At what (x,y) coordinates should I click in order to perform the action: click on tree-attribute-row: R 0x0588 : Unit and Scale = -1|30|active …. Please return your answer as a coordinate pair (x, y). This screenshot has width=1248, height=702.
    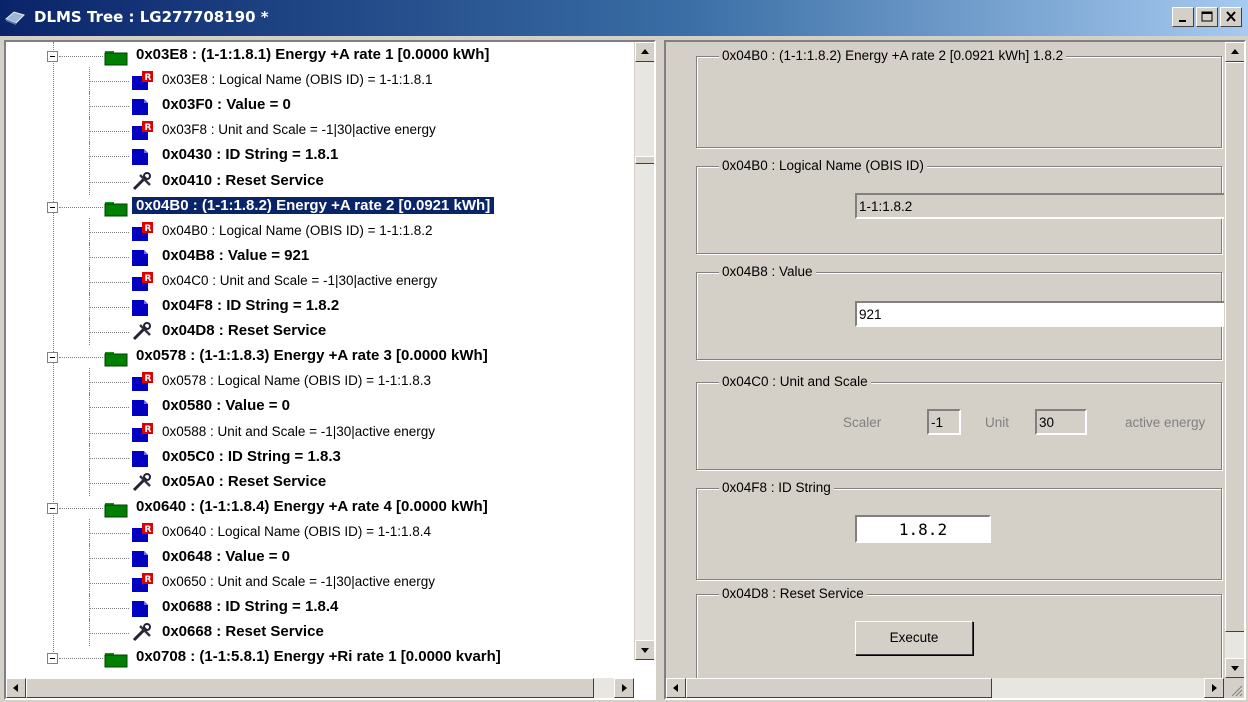
    Looking at the image, I should click on (320, 432).